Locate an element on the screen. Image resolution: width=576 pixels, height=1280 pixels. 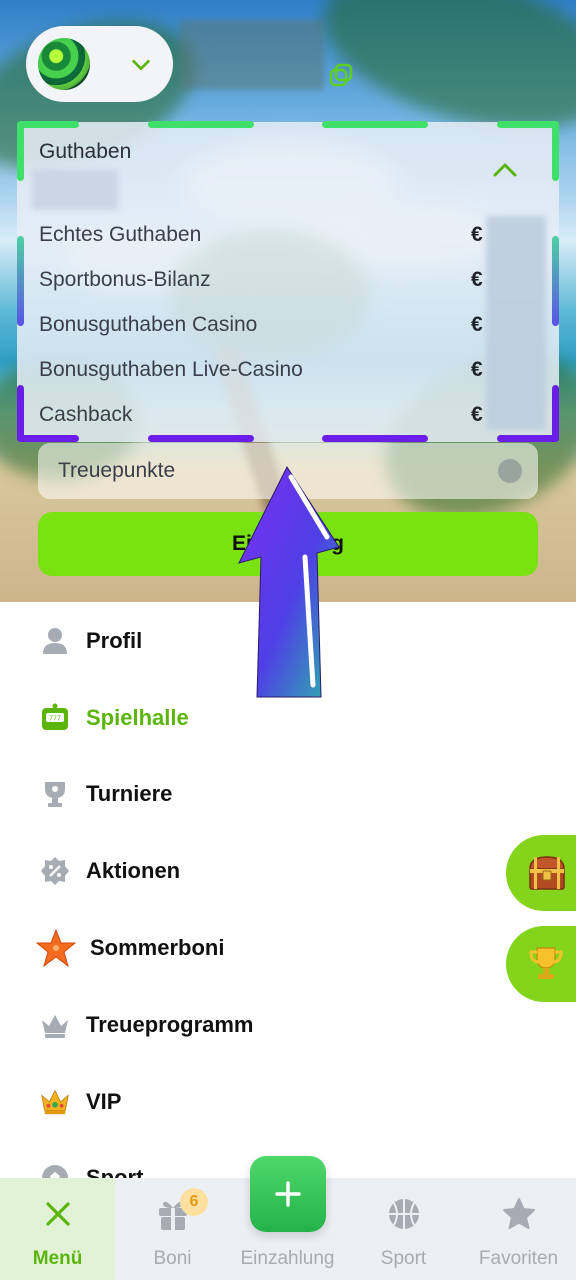
tab-label: Favoriten is located at coordinates (518, 1258).